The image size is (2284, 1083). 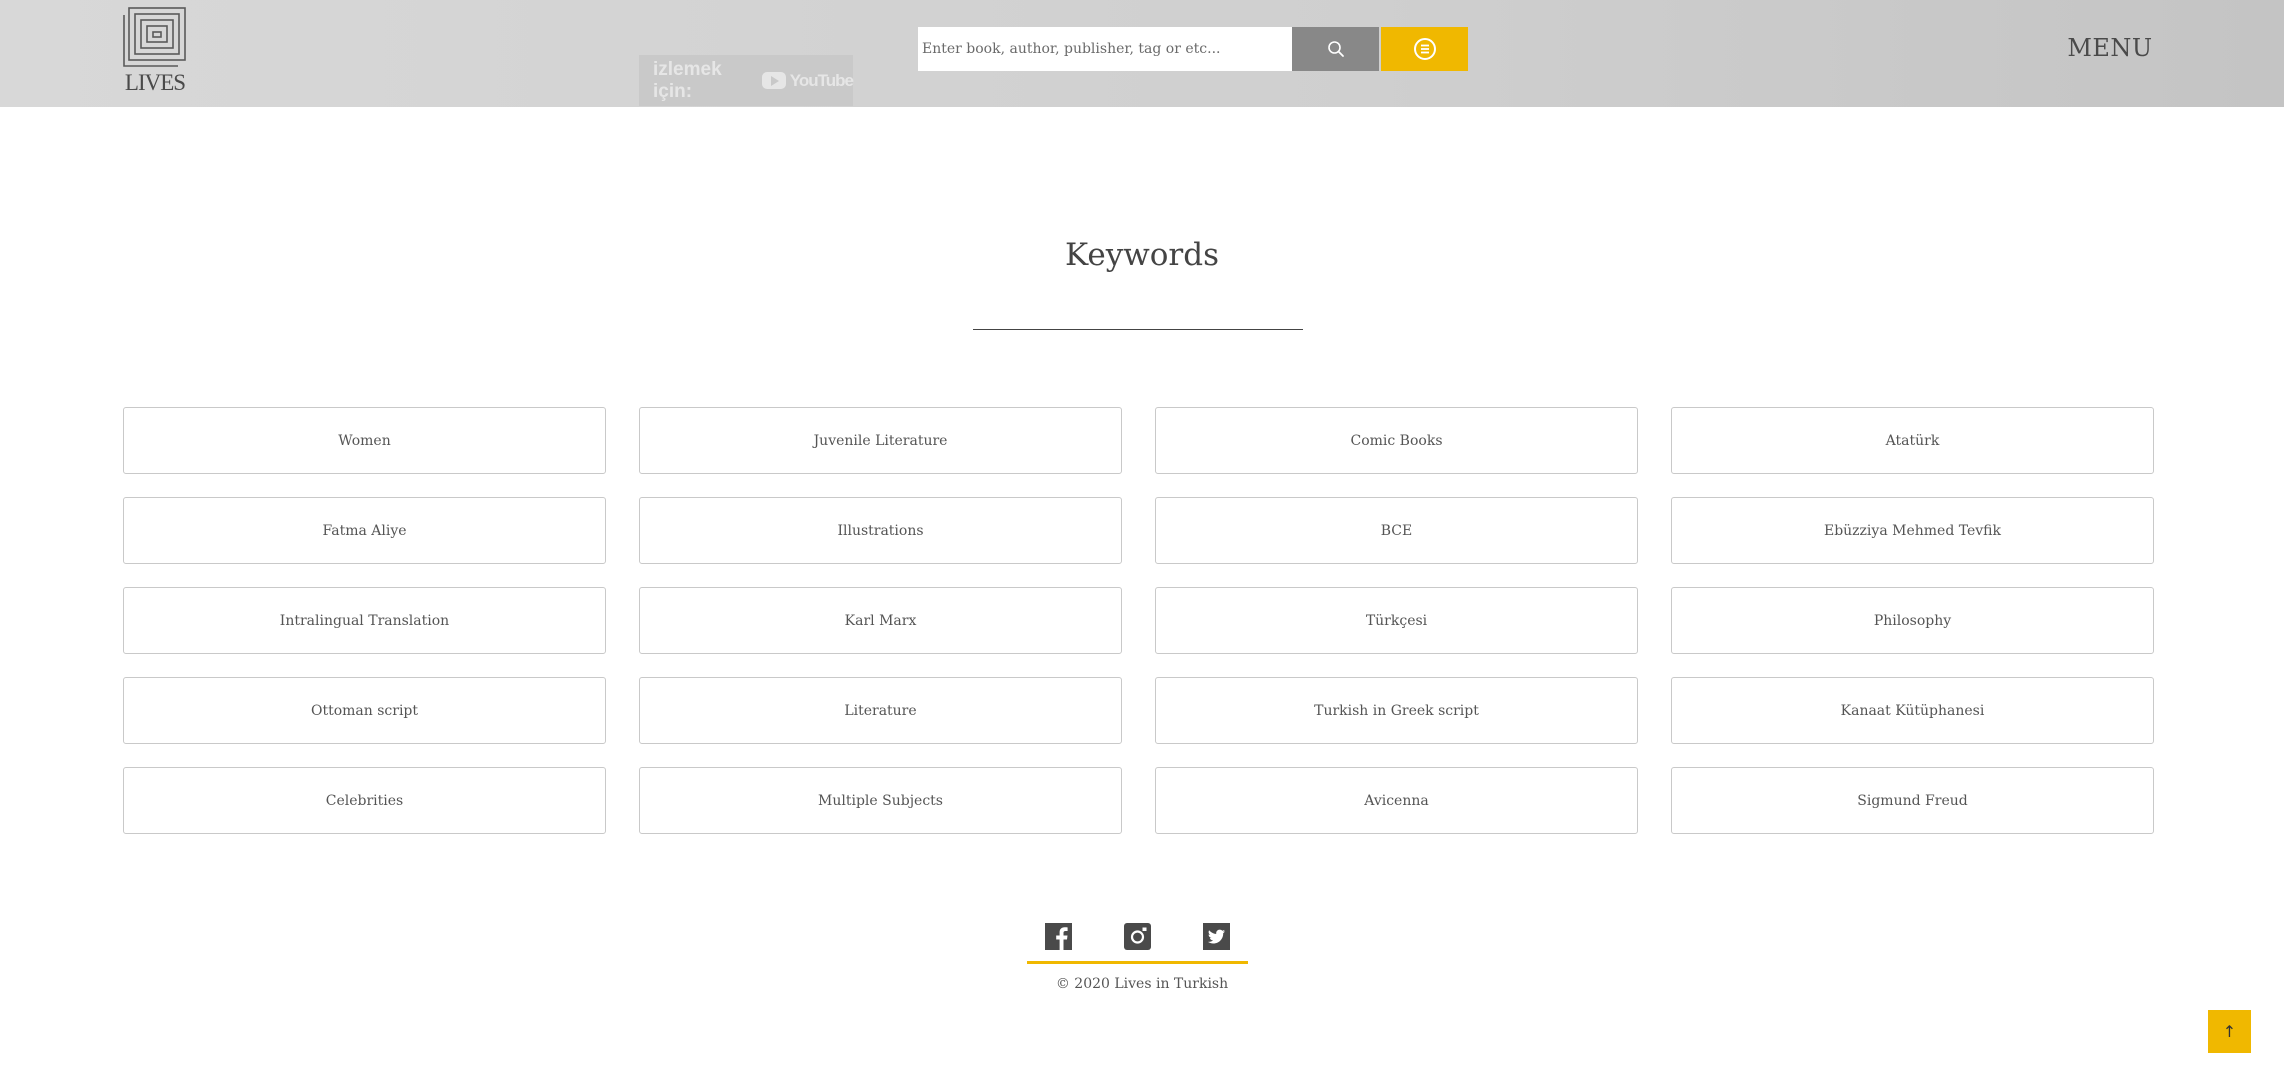 What do you see at coordinates (1142, 255) in the screenshot?
I see `page-title: Keywords` at bounding box center [1142, 255].